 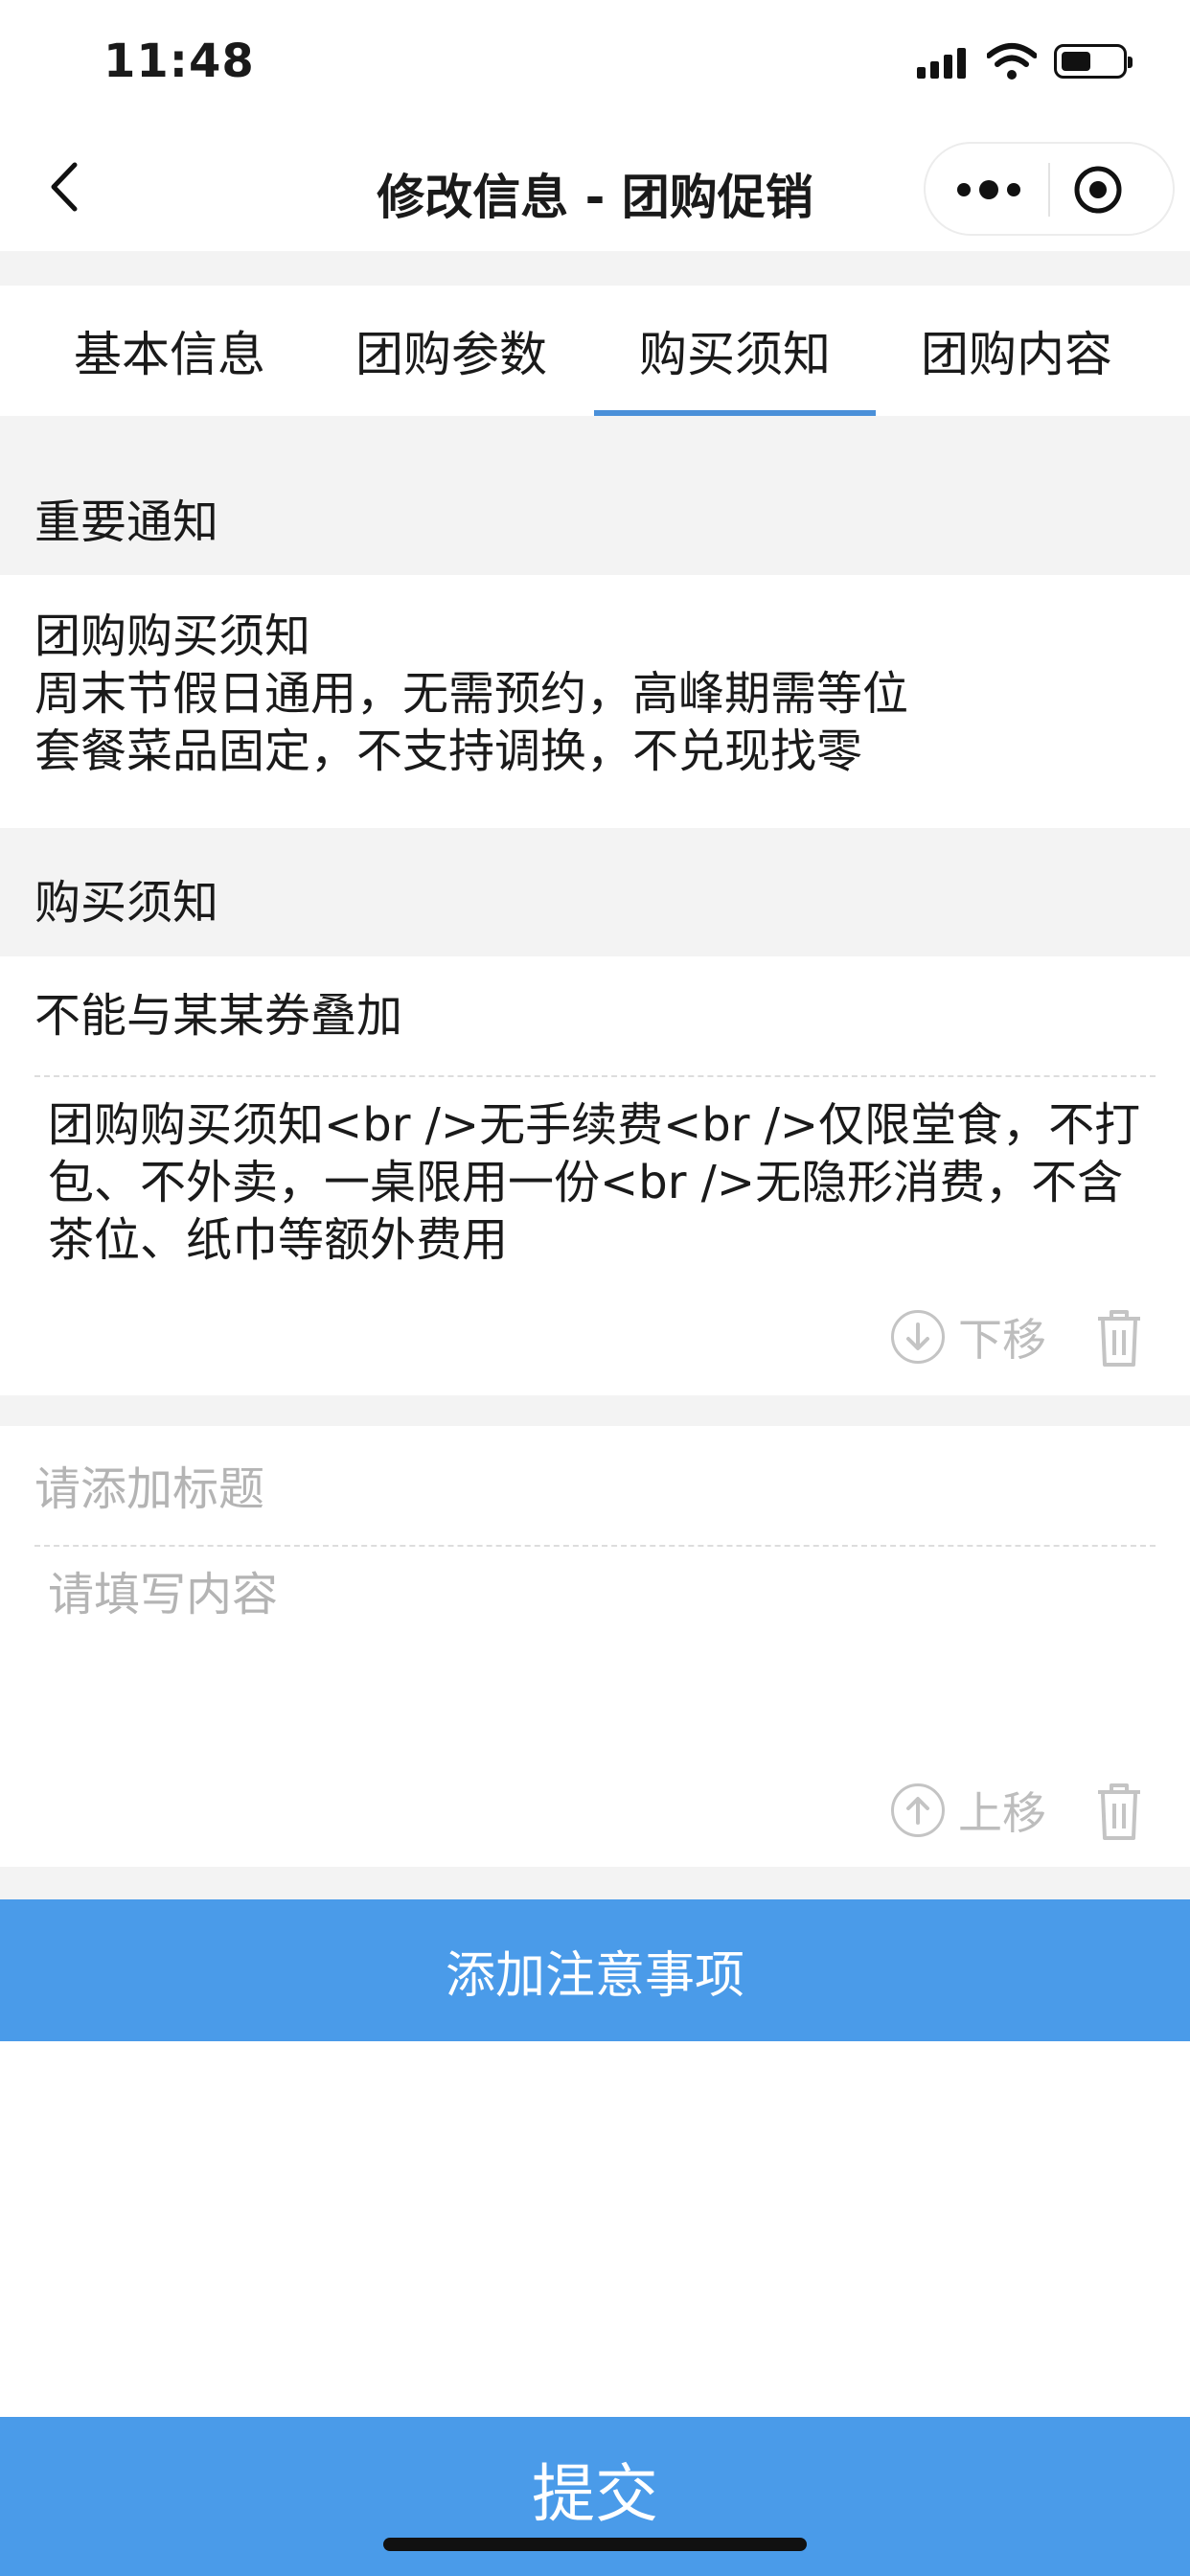 What do you see at coordinates (944, 63) in the screenshot?
I see `cellular-signal-icon` at bounding box center [944, 63].